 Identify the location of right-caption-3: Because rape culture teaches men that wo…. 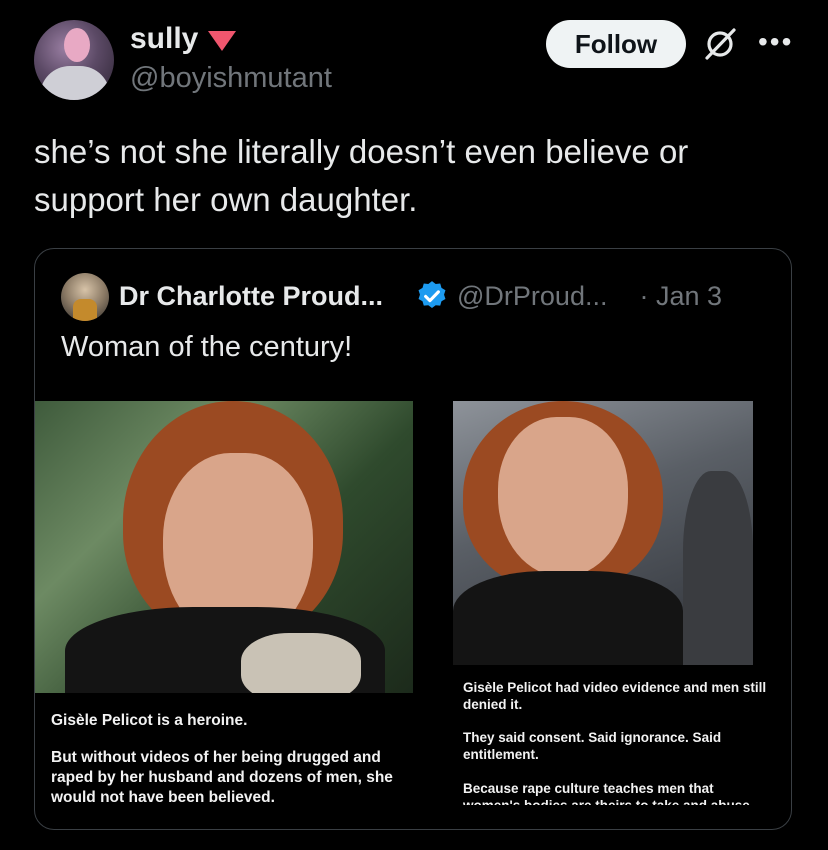
(608, 793).